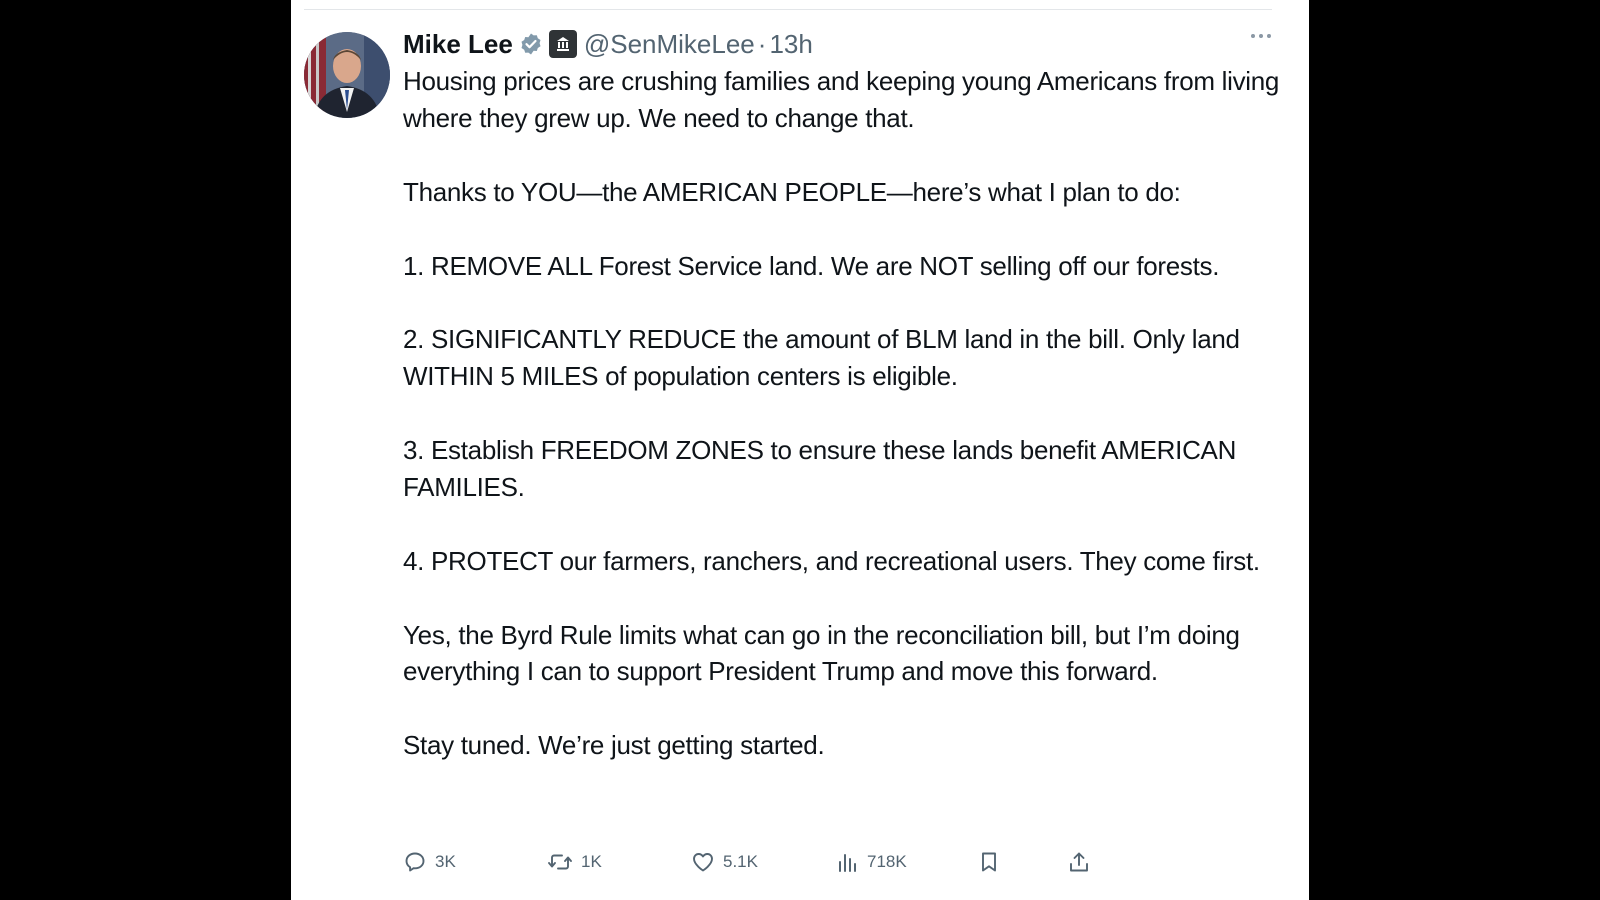 The image size is (1600, 900). I want to click on views-count: 718K, so click(887, 861).